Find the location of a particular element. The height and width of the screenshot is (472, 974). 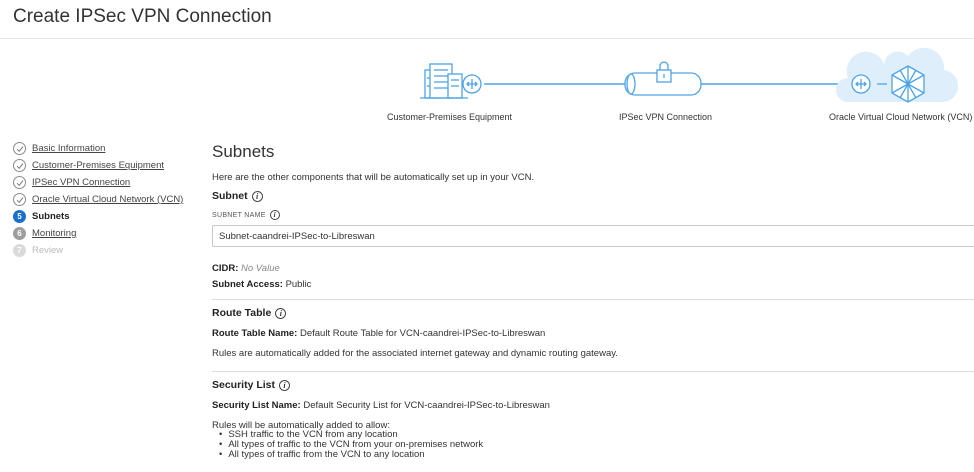

subnet-access-row: Subnet Access: Public is located at coordinates (261, 284).